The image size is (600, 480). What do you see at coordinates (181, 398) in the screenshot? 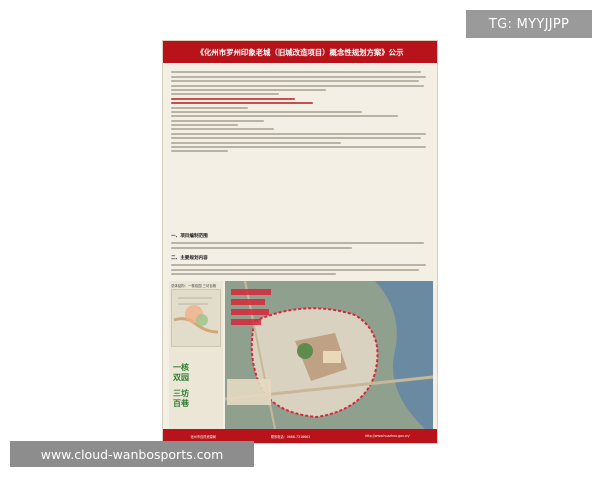
I see `label-three-lanes: 三坊 百巷` at bounding box center [181, 398].